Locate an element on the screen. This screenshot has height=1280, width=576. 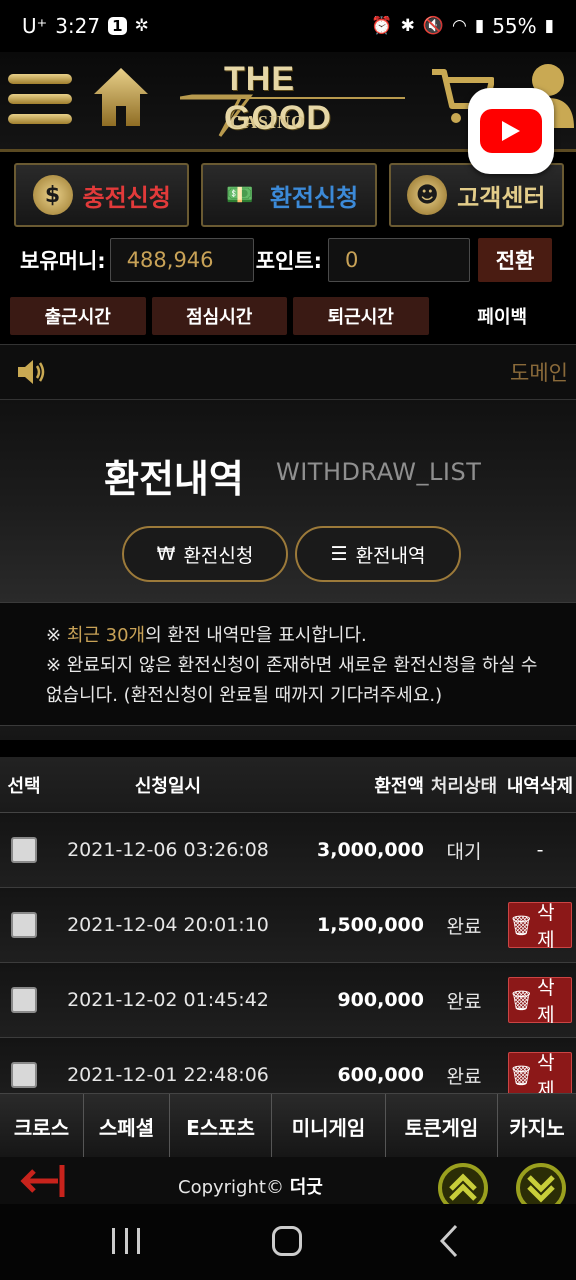
alarm-icon: ⏰ is located at coordinates (382, 26).